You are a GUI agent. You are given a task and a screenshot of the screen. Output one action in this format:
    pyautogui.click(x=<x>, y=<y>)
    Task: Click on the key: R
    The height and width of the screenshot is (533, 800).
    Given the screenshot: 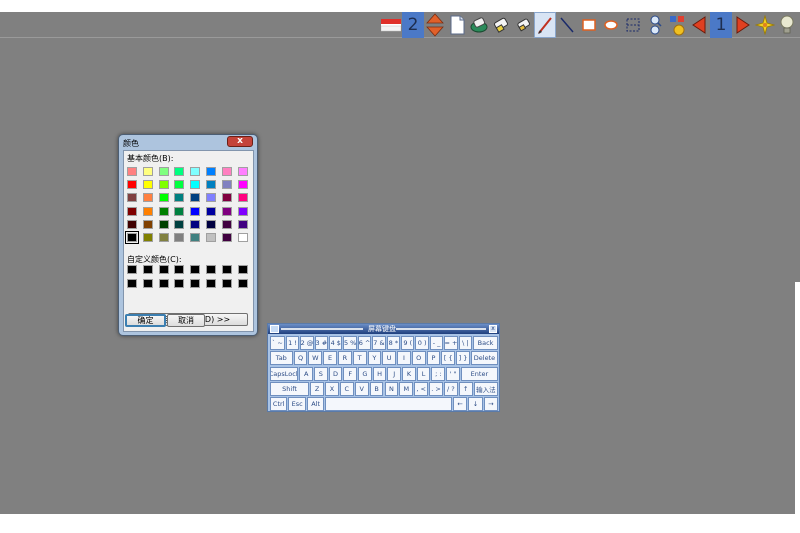 What is the action you would take?
    pyautogui.click(x=344, y=358)
    